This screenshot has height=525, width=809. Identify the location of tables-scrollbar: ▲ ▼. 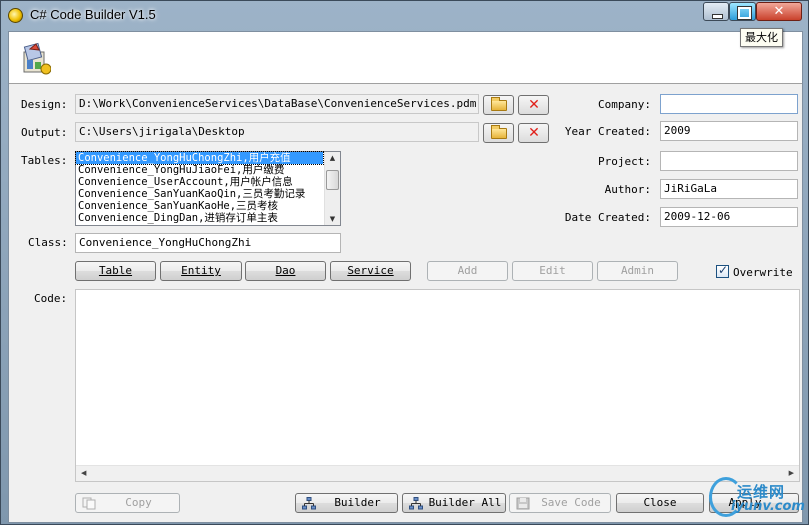
(332, 188).